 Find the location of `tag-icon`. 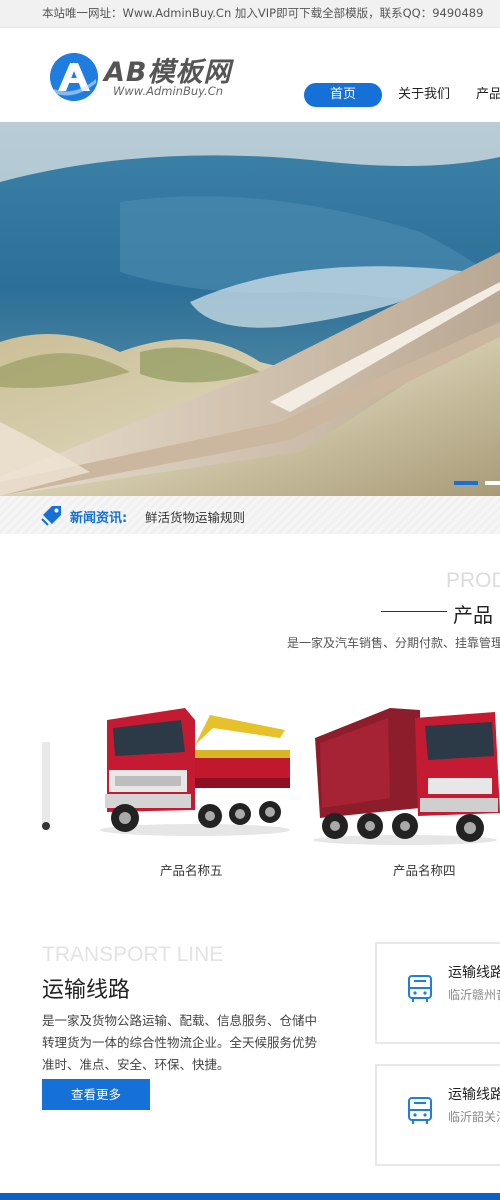

tag-icon is located at coordinates (51, 516).